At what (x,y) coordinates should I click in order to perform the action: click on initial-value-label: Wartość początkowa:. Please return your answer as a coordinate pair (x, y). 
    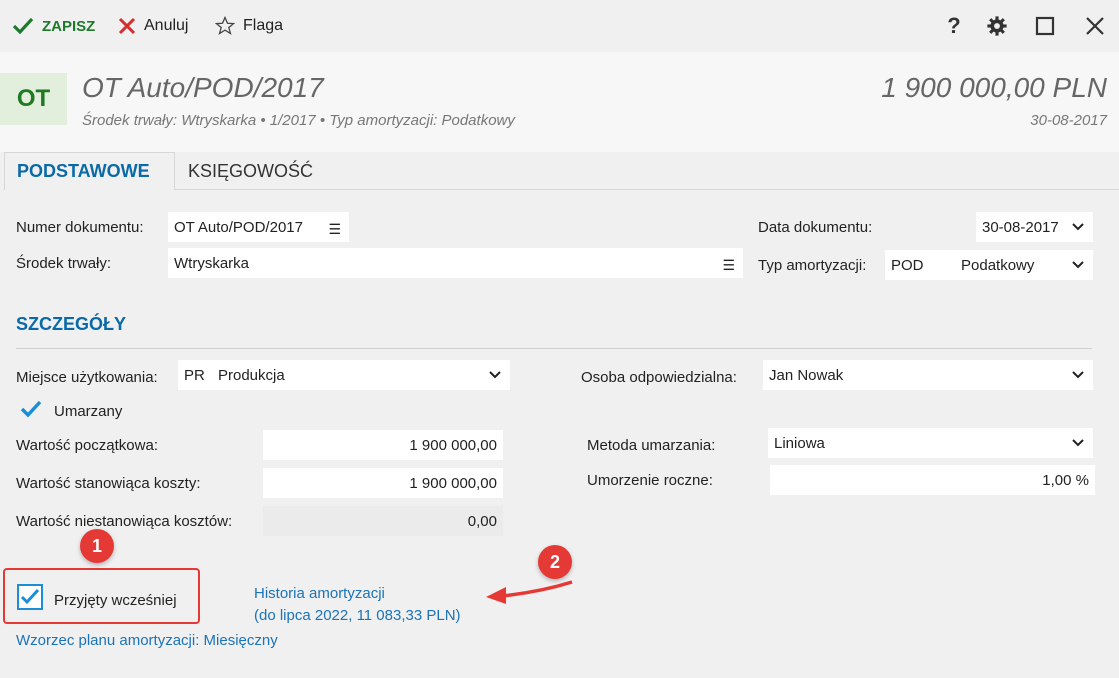
    Looking at the image, I should click on (87, 445).